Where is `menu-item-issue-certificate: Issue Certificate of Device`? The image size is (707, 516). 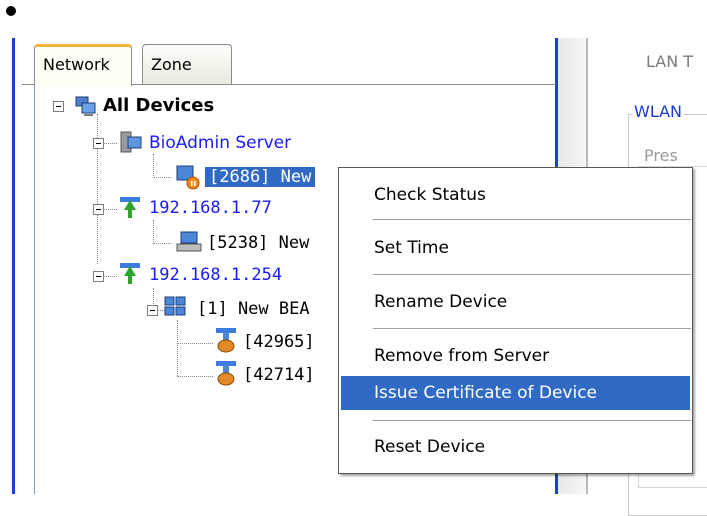 menu-item-issue-certificate: Issue Certificate of Device is located at coordinates (515, 393).